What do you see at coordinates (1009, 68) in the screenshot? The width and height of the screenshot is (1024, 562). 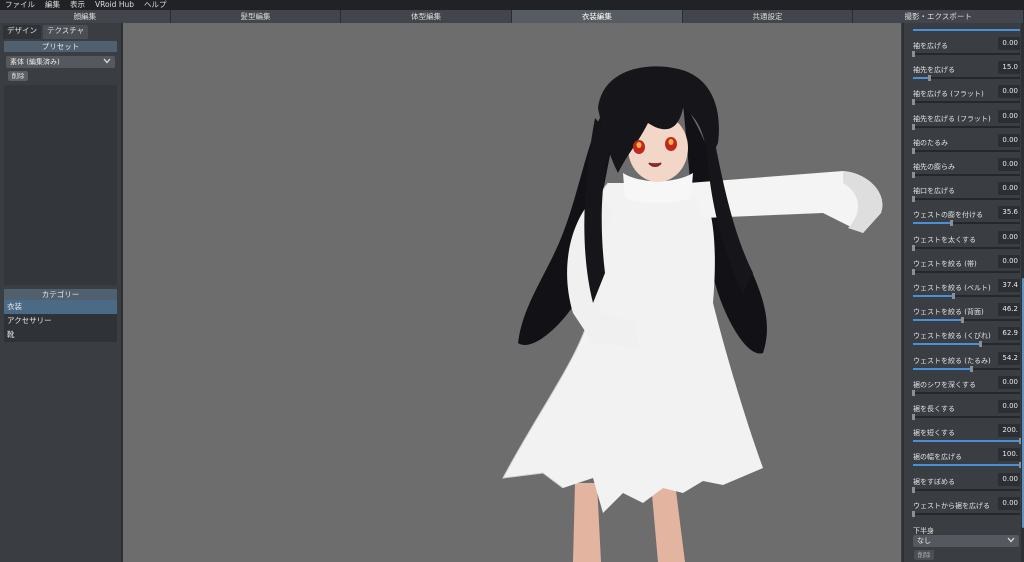 I see `param-value-input: 15.0` at bounding box center [1009, 68].